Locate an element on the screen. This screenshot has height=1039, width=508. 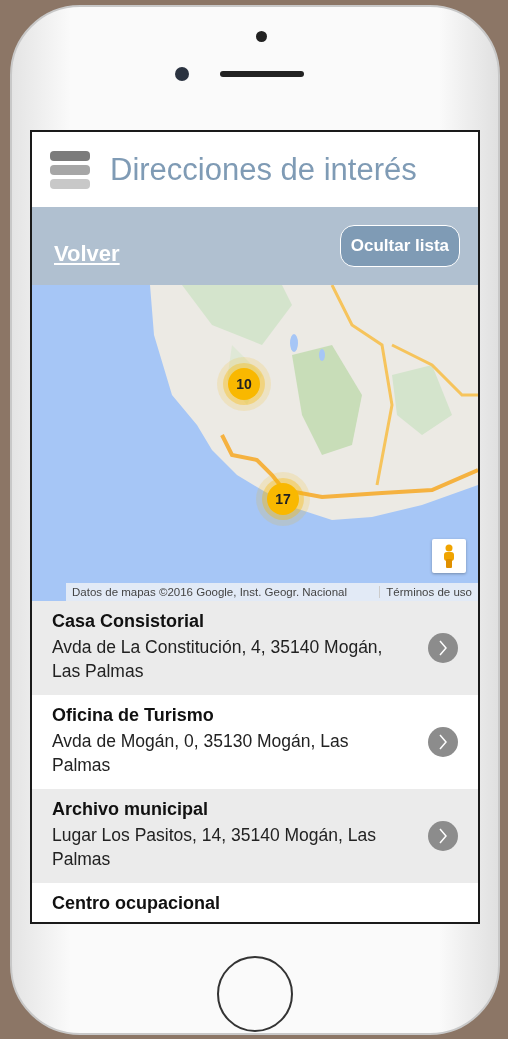
terms-link: Términos de uso is located at coordinates (425, 592).